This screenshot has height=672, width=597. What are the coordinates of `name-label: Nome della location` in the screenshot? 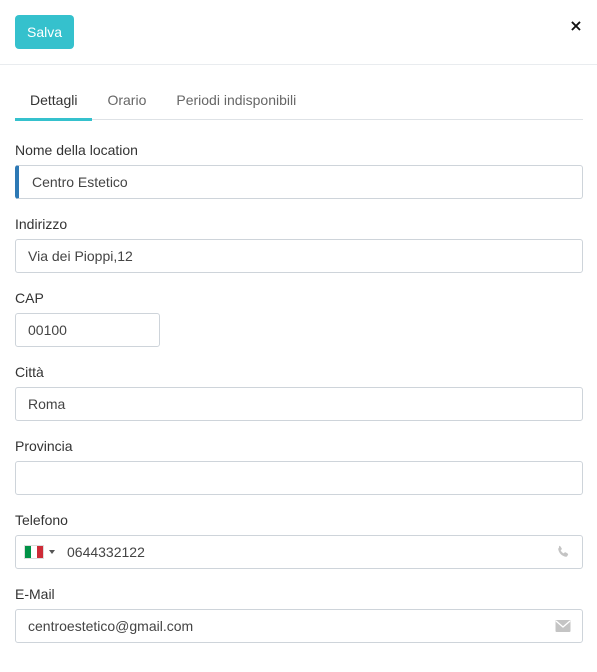 It's located at (76, 150).